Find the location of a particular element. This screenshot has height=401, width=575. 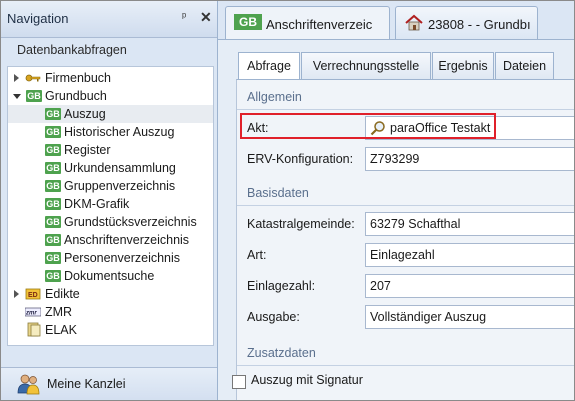

tree-item-label: DKM-Grafik is located at coordinates (97, 204).